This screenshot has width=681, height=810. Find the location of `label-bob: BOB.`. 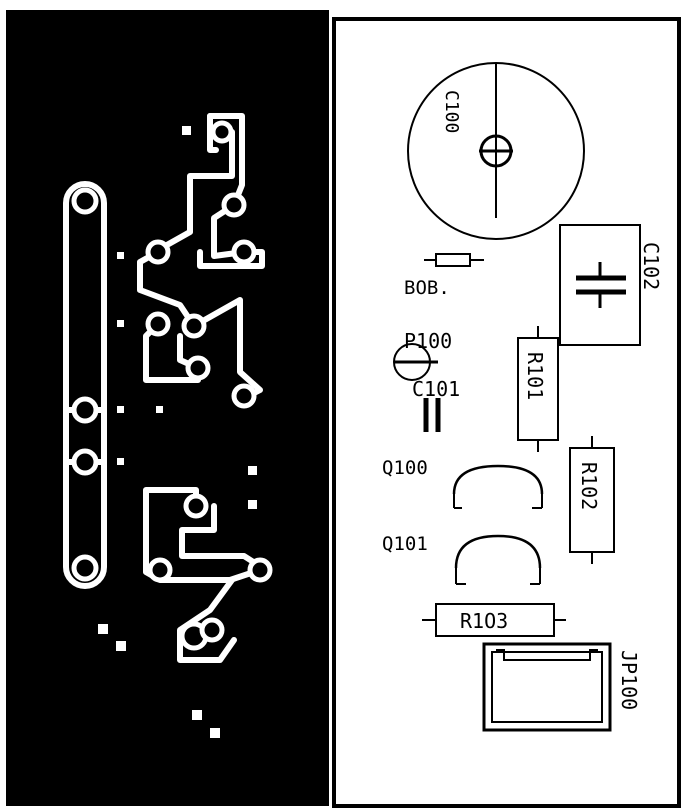

label-bob: BOB. is located at coordinates (427, 288).